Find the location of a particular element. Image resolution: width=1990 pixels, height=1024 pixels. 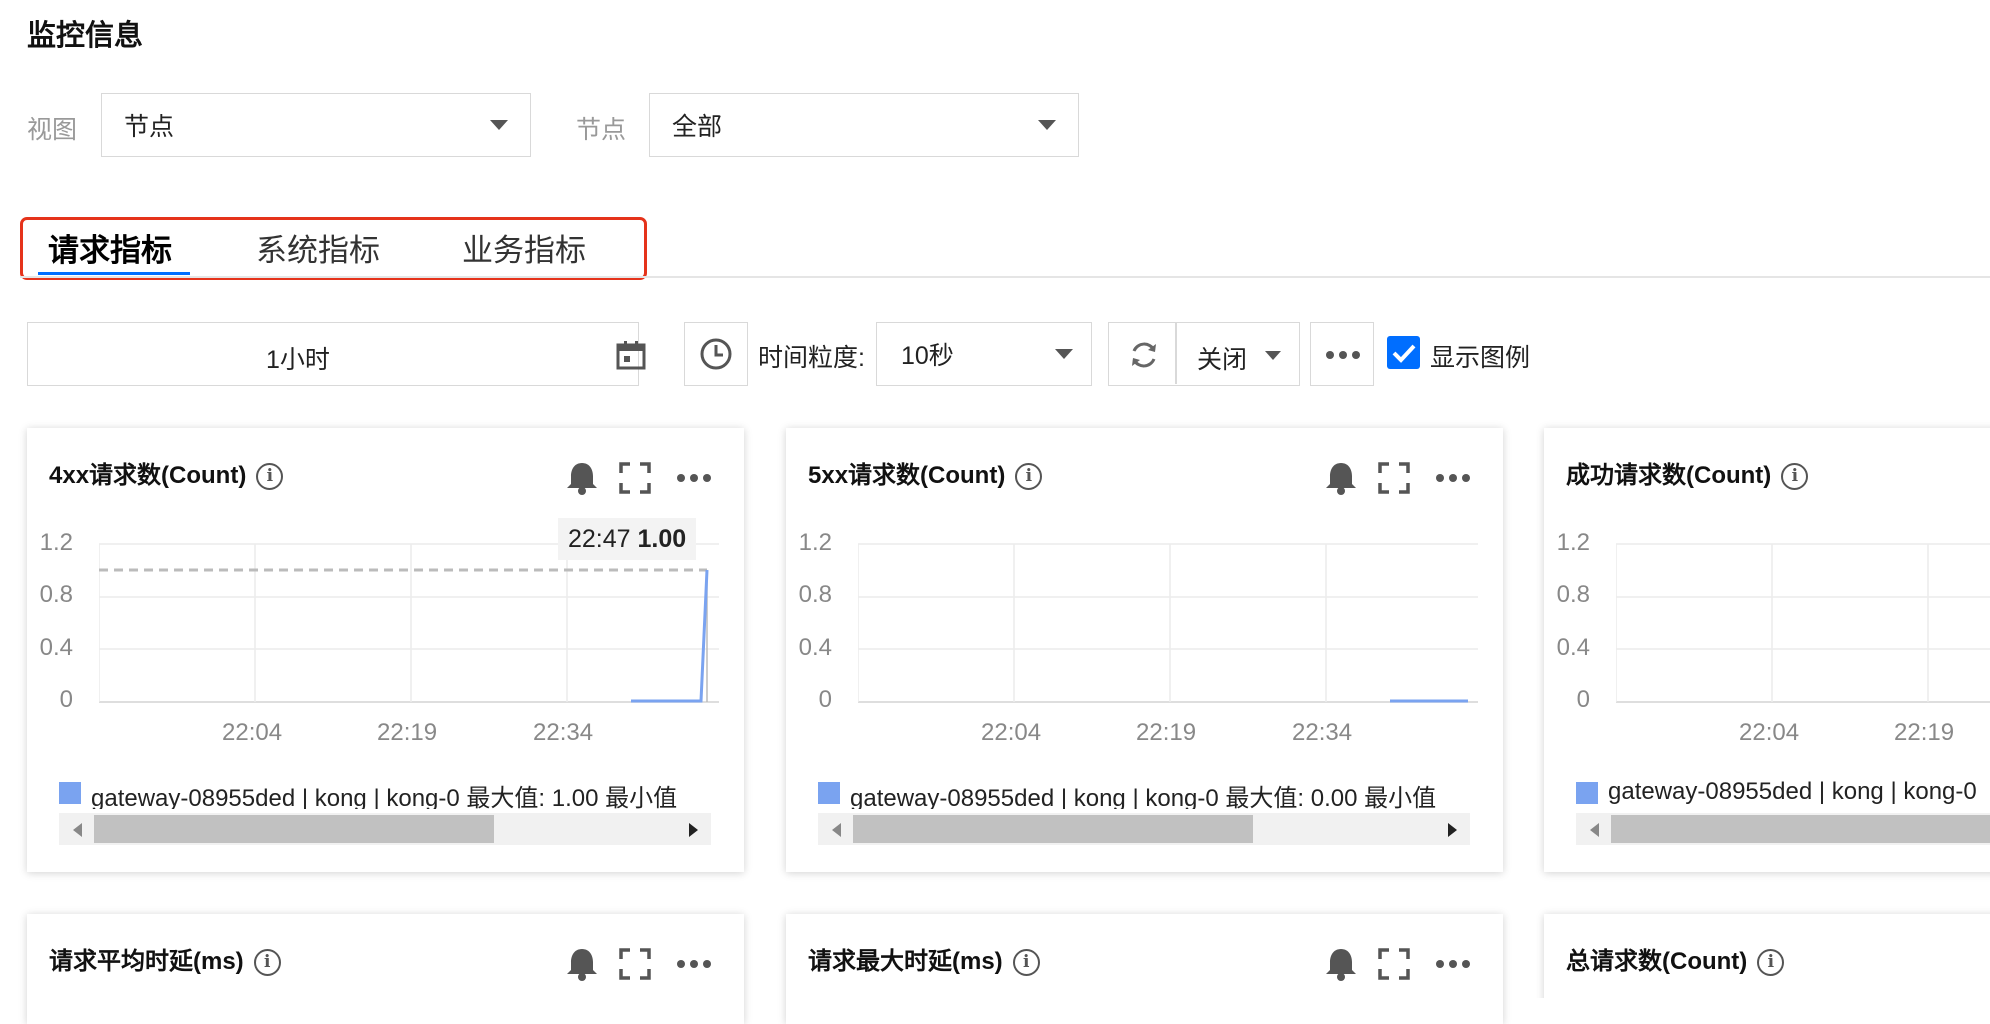

chart-card-title: 请求平均时延(ms) i is located at coordinates (165, 959).